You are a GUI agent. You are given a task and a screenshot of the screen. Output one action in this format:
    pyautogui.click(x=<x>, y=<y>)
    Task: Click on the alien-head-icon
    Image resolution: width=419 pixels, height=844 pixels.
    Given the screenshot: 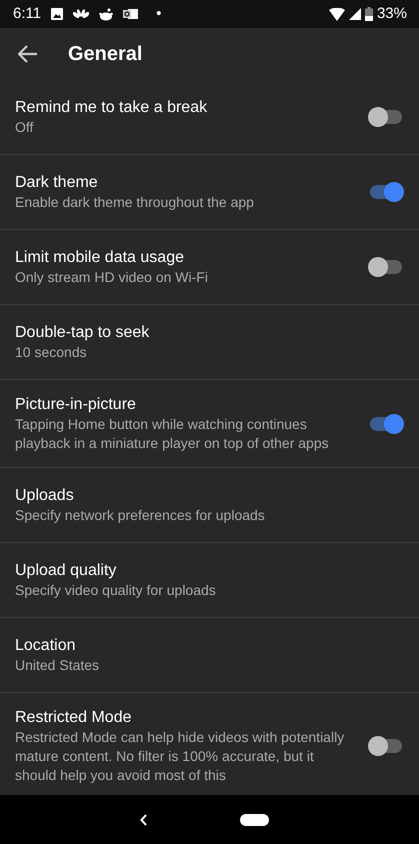 What is the action you would take?
    pyautogui.click(x=106, y=14)
    